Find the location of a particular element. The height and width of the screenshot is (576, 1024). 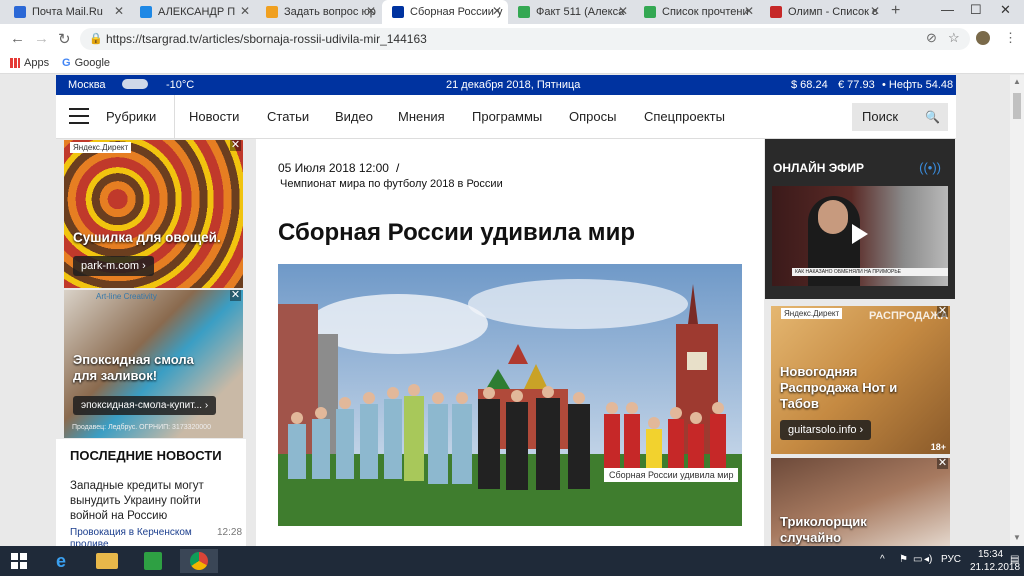

tab-title: Олимп - Список с is located at coordinates (833, 12).